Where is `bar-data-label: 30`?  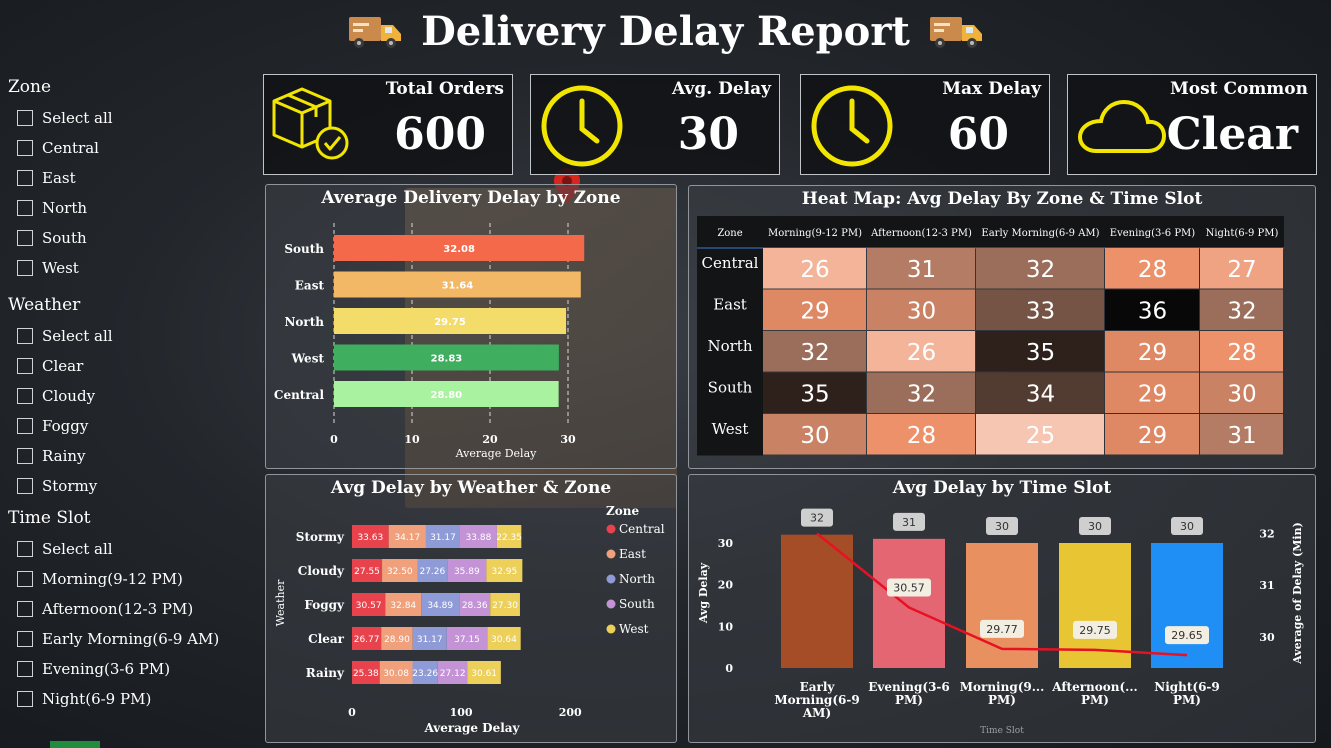 bar-data-label: 30 is located at coordinates (1002, 526).